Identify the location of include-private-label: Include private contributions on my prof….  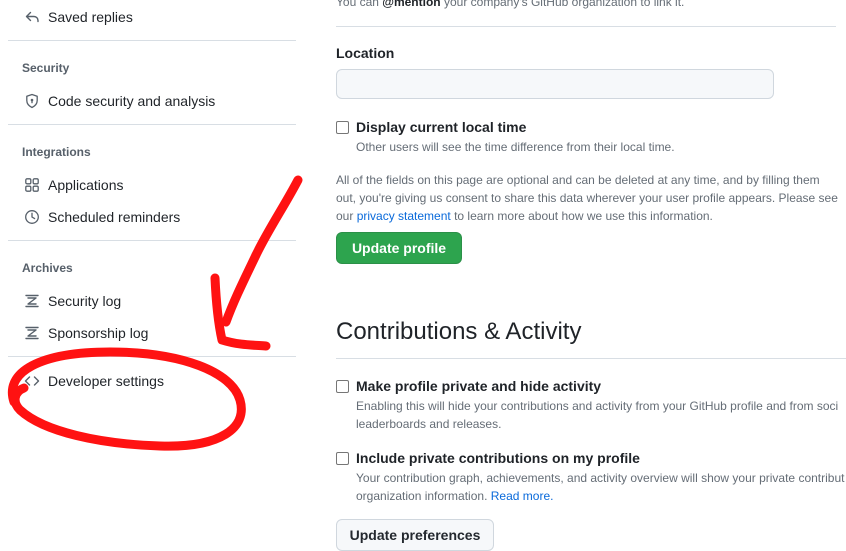
(498, 458).